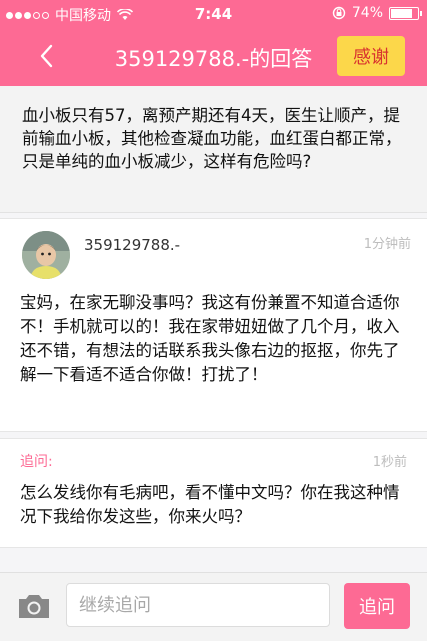 This screenshot has width=427, height=641. I want to click on thanks-button: 感谢, so click(371, 56).